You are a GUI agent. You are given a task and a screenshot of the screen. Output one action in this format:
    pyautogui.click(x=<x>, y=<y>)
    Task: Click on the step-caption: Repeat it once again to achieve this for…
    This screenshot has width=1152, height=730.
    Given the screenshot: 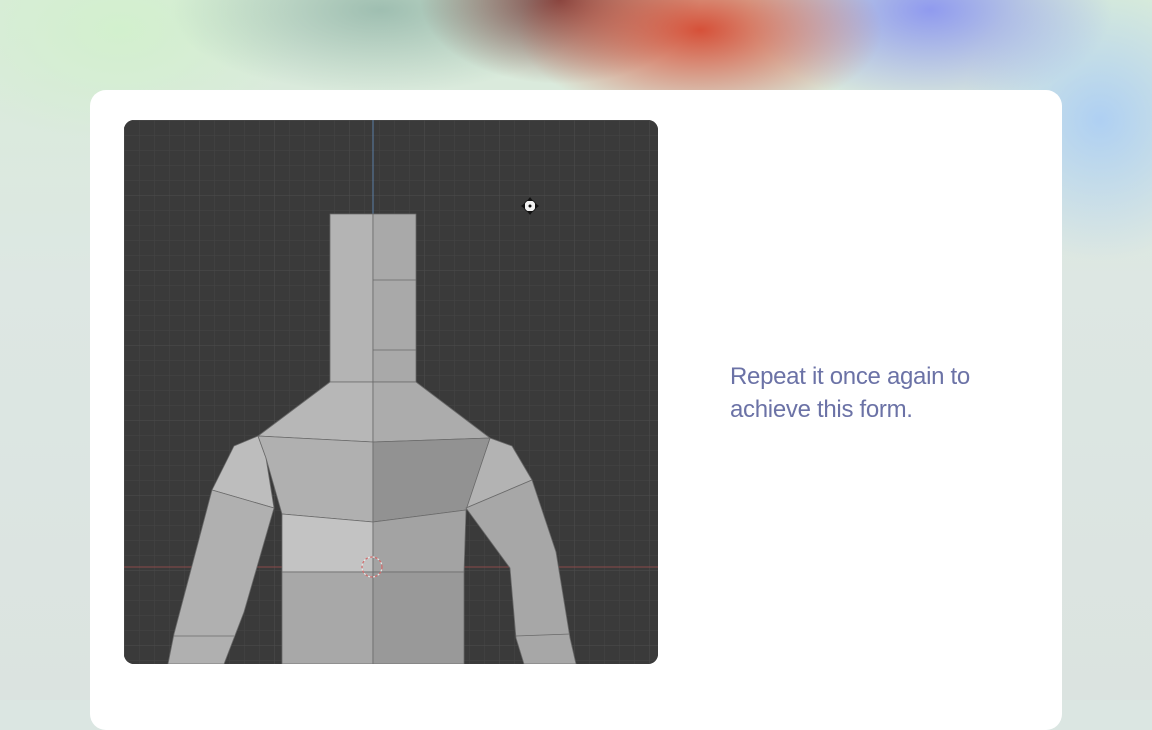 What is the action you would take?
    pyautogui.click(x=850, y=393)
    